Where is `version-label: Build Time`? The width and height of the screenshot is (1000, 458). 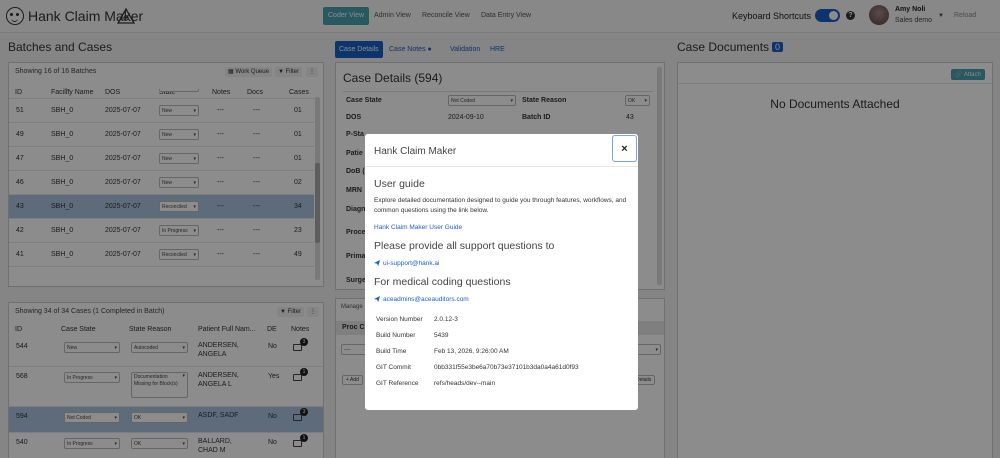
version-label: Build Time is located at coordinates (391, 351).